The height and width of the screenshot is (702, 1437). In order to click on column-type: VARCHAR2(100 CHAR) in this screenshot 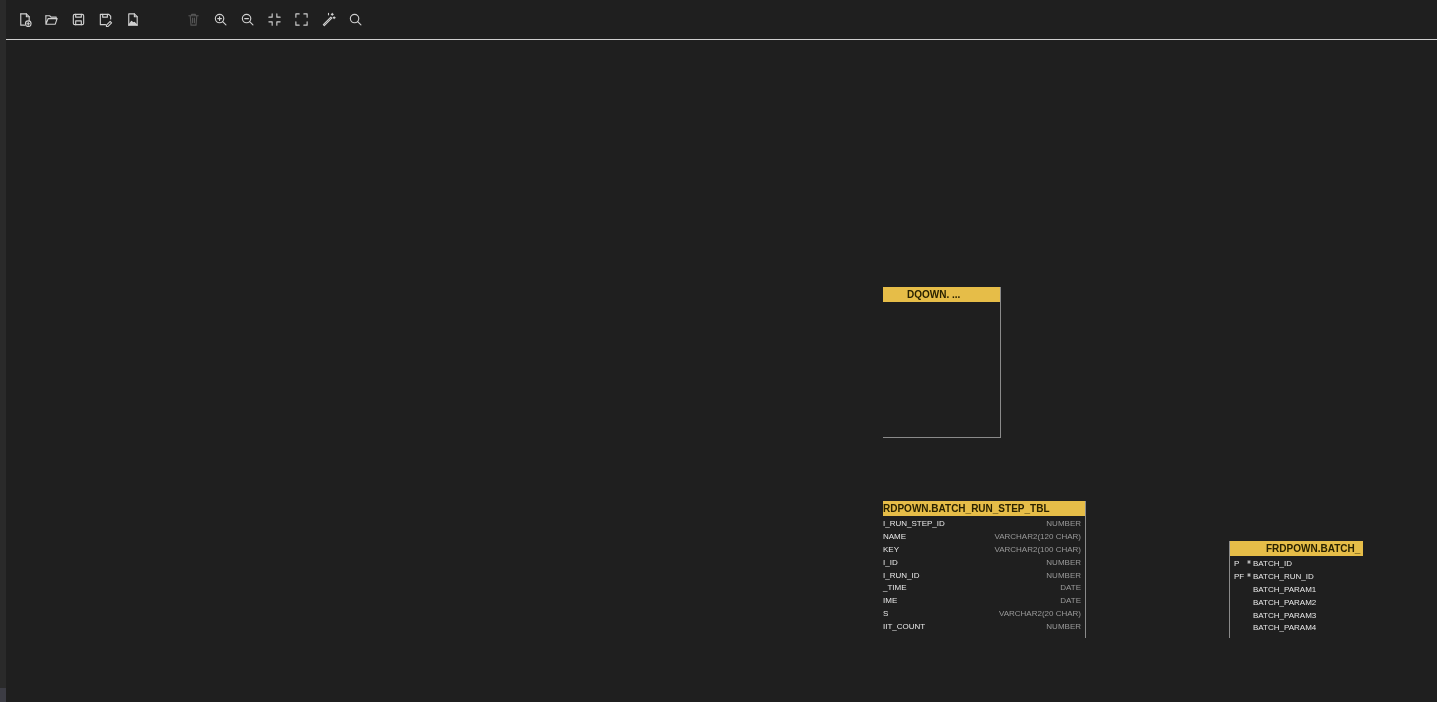, I will do `click(1037, 550)`.